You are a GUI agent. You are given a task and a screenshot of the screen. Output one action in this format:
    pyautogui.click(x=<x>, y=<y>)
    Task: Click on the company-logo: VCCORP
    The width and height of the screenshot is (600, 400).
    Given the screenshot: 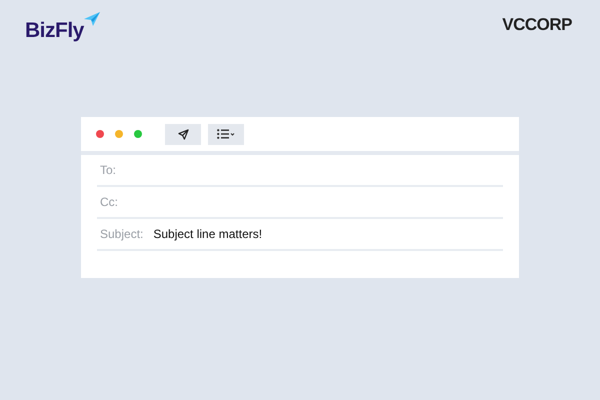 What is the action you would take?
    pyautogui.click(x=537, y=24)
    